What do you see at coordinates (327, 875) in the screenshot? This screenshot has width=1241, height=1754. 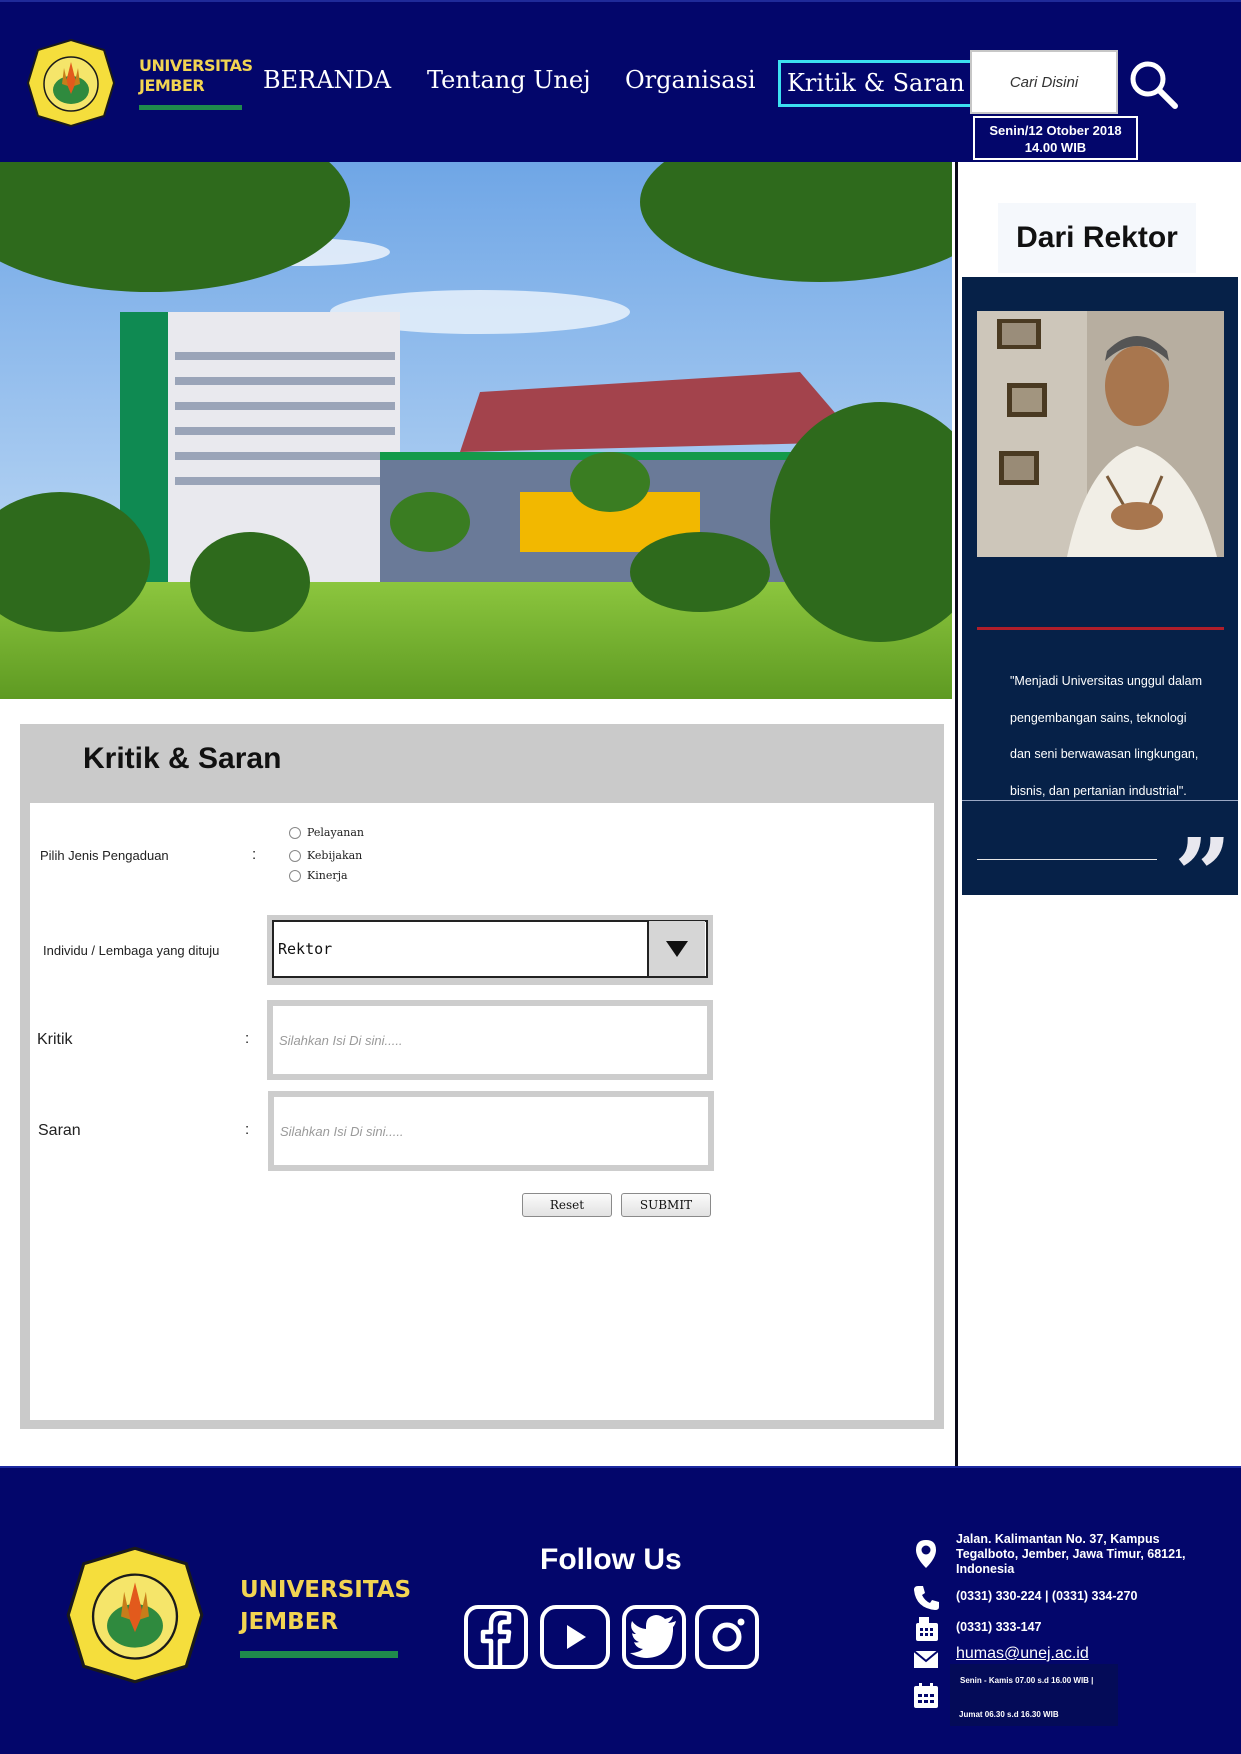 I see `radio-label: Kinerja` at bounding box center [327, 875].